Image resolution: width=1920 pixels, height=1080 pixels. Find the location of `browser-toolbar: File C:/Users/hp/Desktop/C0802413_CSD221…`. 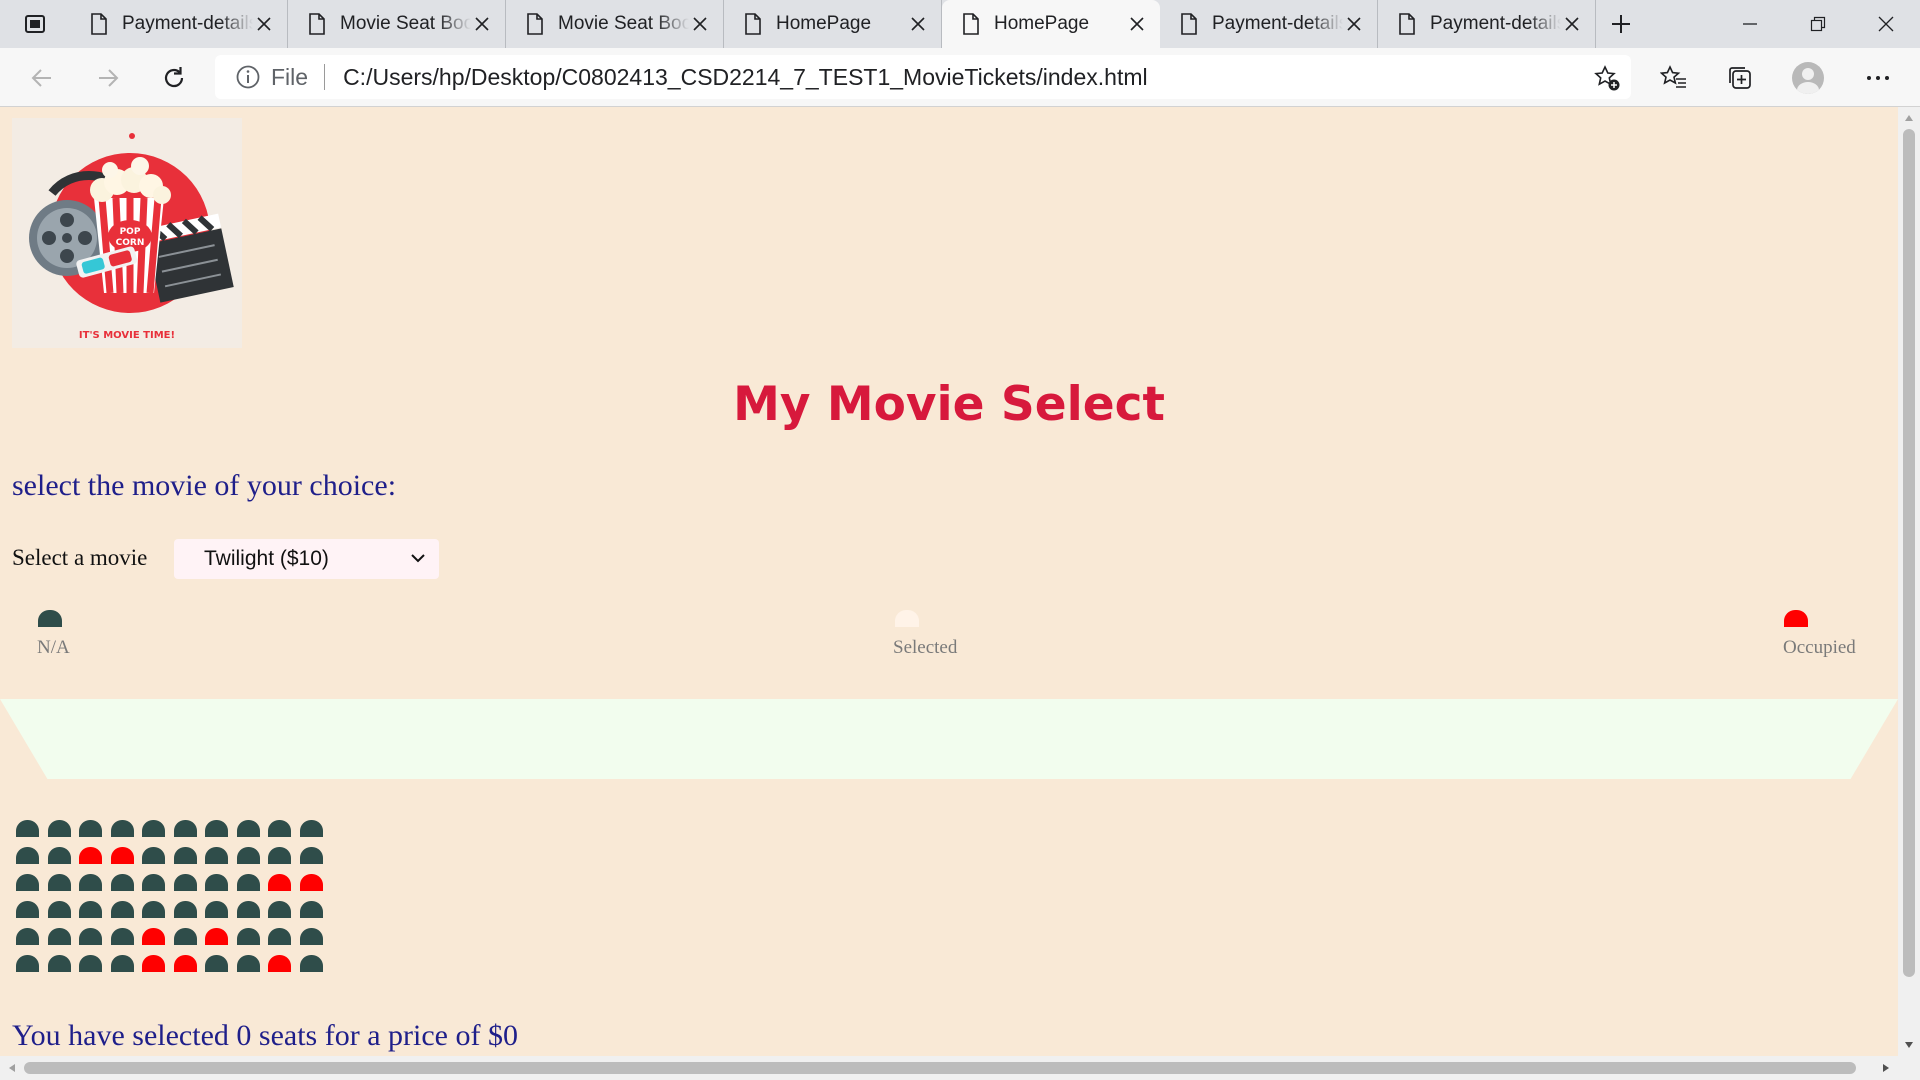

browser-toolbar: File C:/Users/hp/Desktop/C0802413_CSD221… is located at coordinates (960, 77).